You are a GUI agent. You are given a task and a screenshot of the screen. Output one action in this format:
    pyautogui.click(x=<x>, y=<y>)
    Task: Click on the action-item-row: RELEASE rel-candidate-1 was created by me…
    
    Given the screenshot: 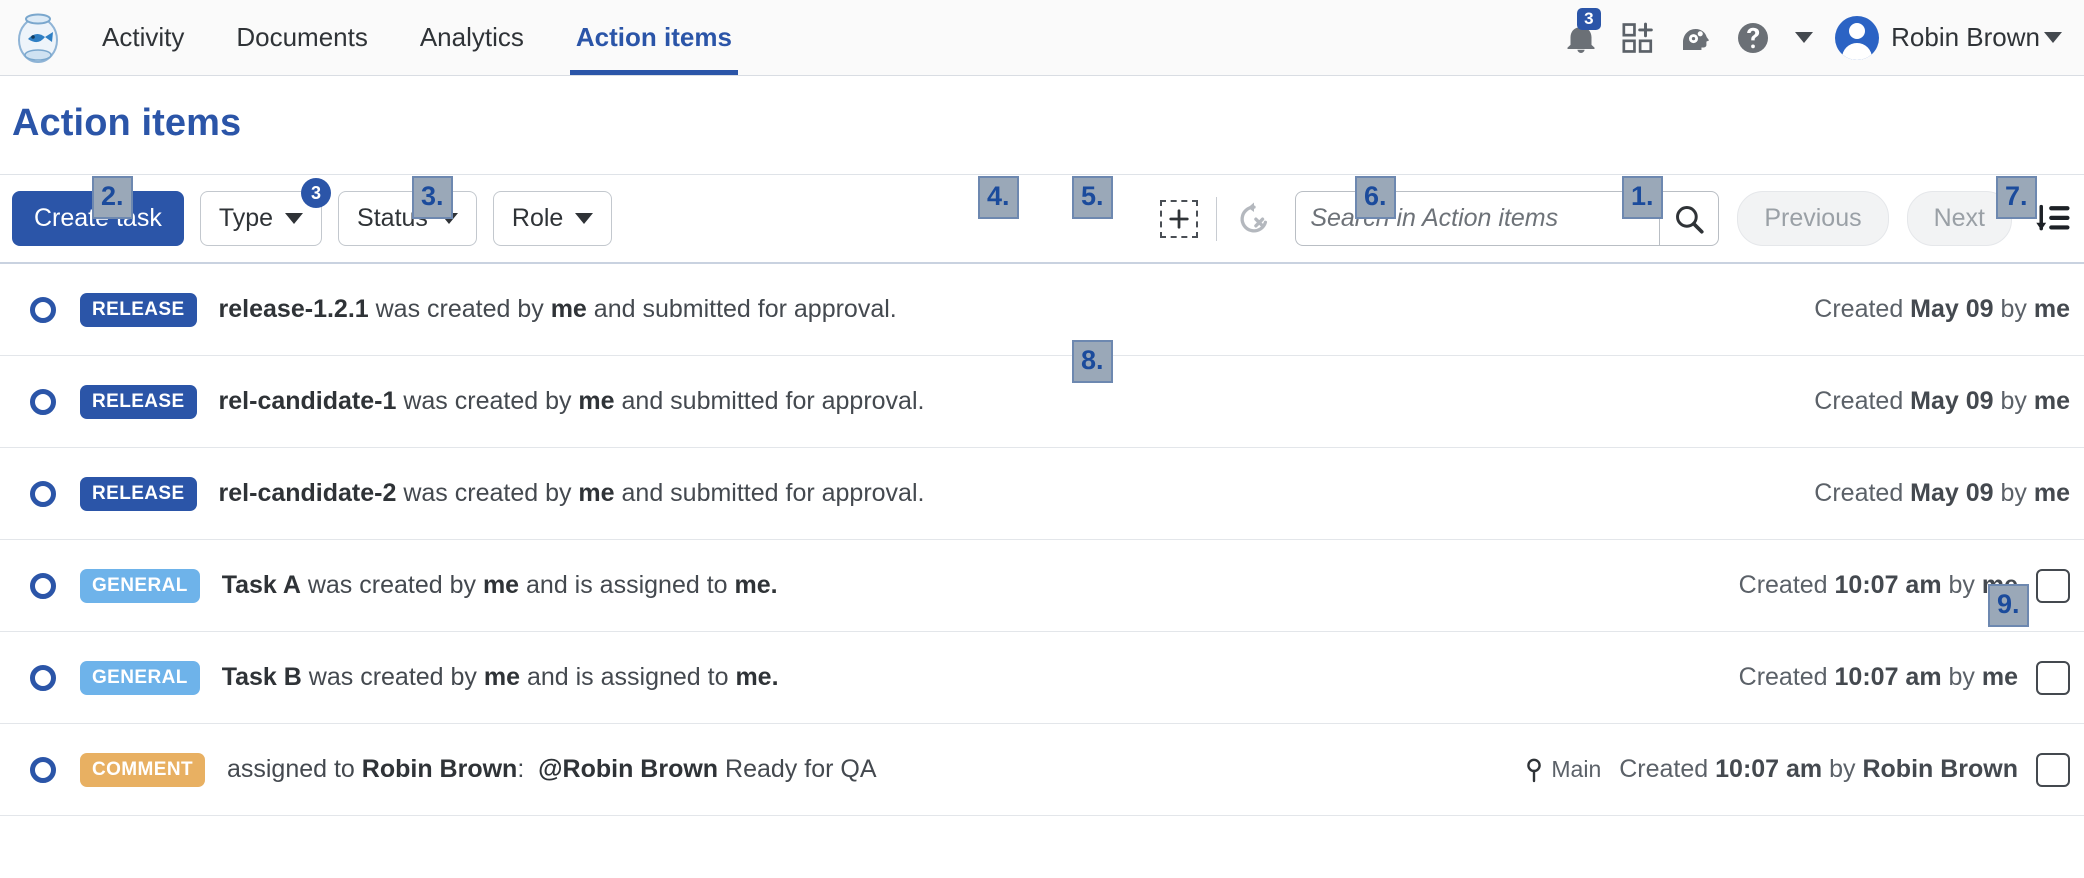 What is the action you would take?
    pyautogui.click(x=1042, y=402)
    